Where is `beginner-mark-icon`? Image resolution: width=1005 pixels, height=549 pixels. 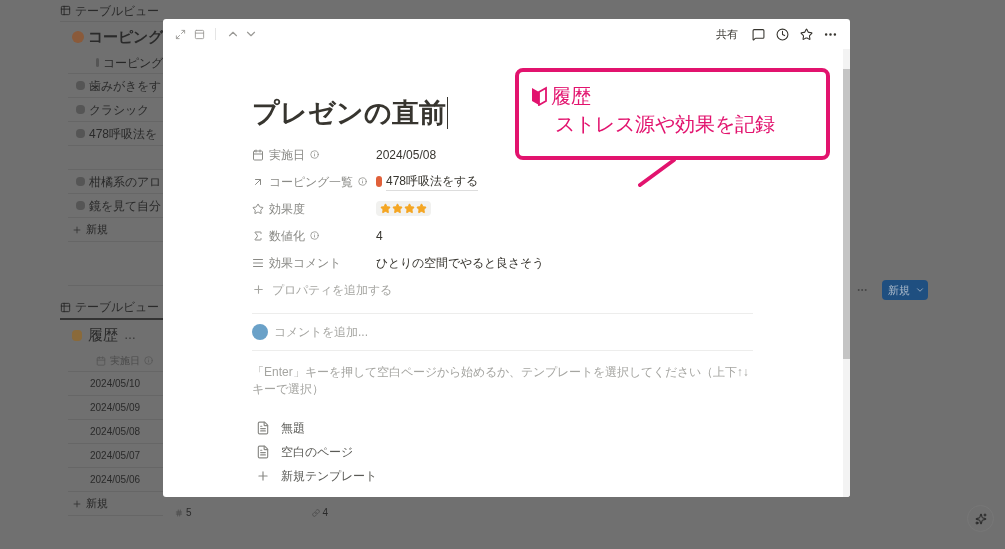
beginner-mark-icon is located at coordinates (539, 96).